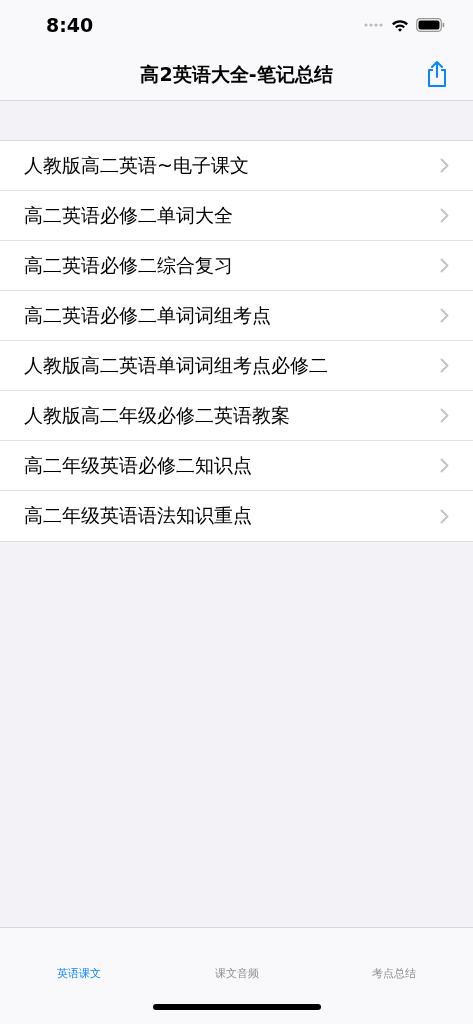  I want to click on list-item: 高二年级英语必修二知识点, so click(236, 466).